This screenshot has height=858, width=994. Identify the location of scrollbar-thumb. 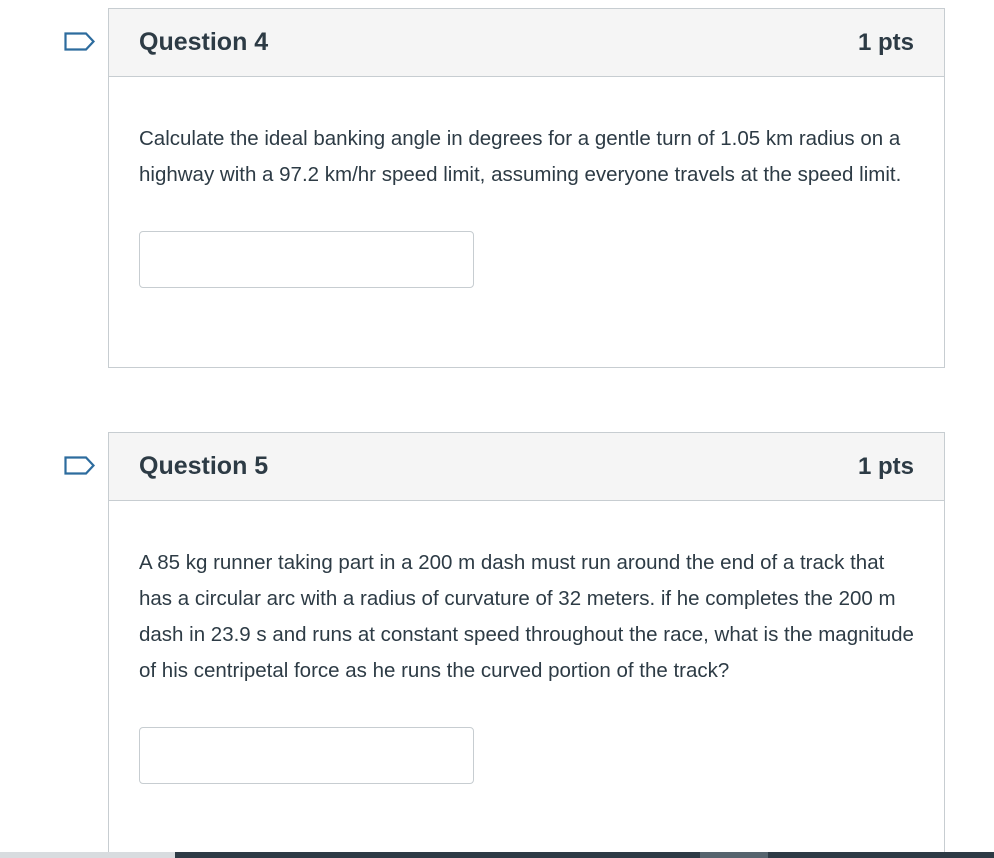
(734, 855).